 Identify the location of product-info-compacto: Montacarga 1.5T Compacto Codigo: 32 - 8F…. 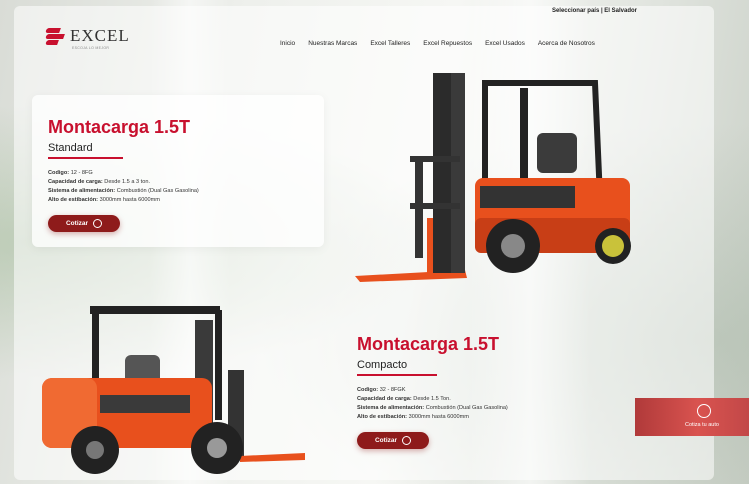
(497, 391).